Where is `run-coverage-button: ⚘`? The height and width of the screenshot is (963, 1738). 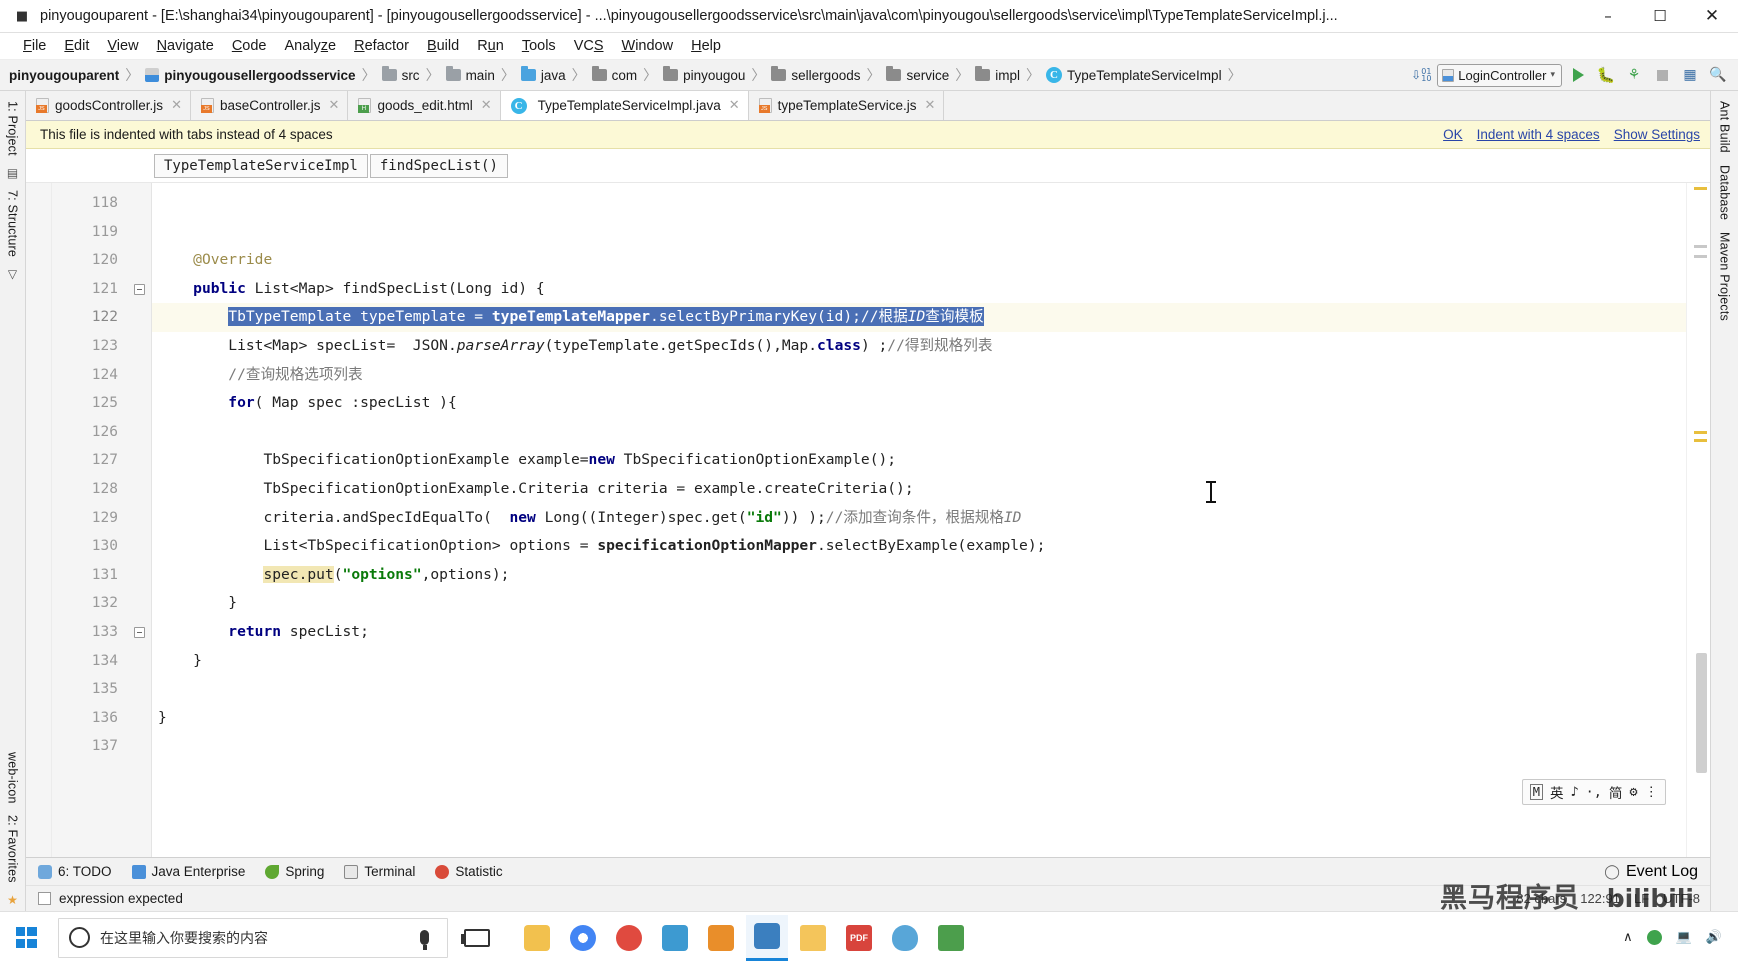
run-coverage-button: ⚘ is located at coordinates (1634, 75).